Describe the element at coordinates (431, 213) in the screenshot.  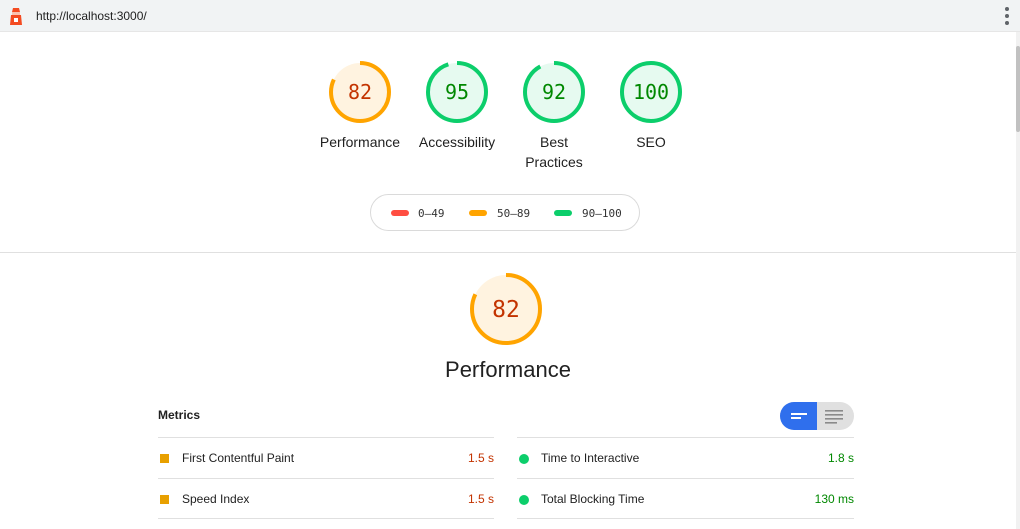
I see `legend-fail-label: 0–49` at that location.